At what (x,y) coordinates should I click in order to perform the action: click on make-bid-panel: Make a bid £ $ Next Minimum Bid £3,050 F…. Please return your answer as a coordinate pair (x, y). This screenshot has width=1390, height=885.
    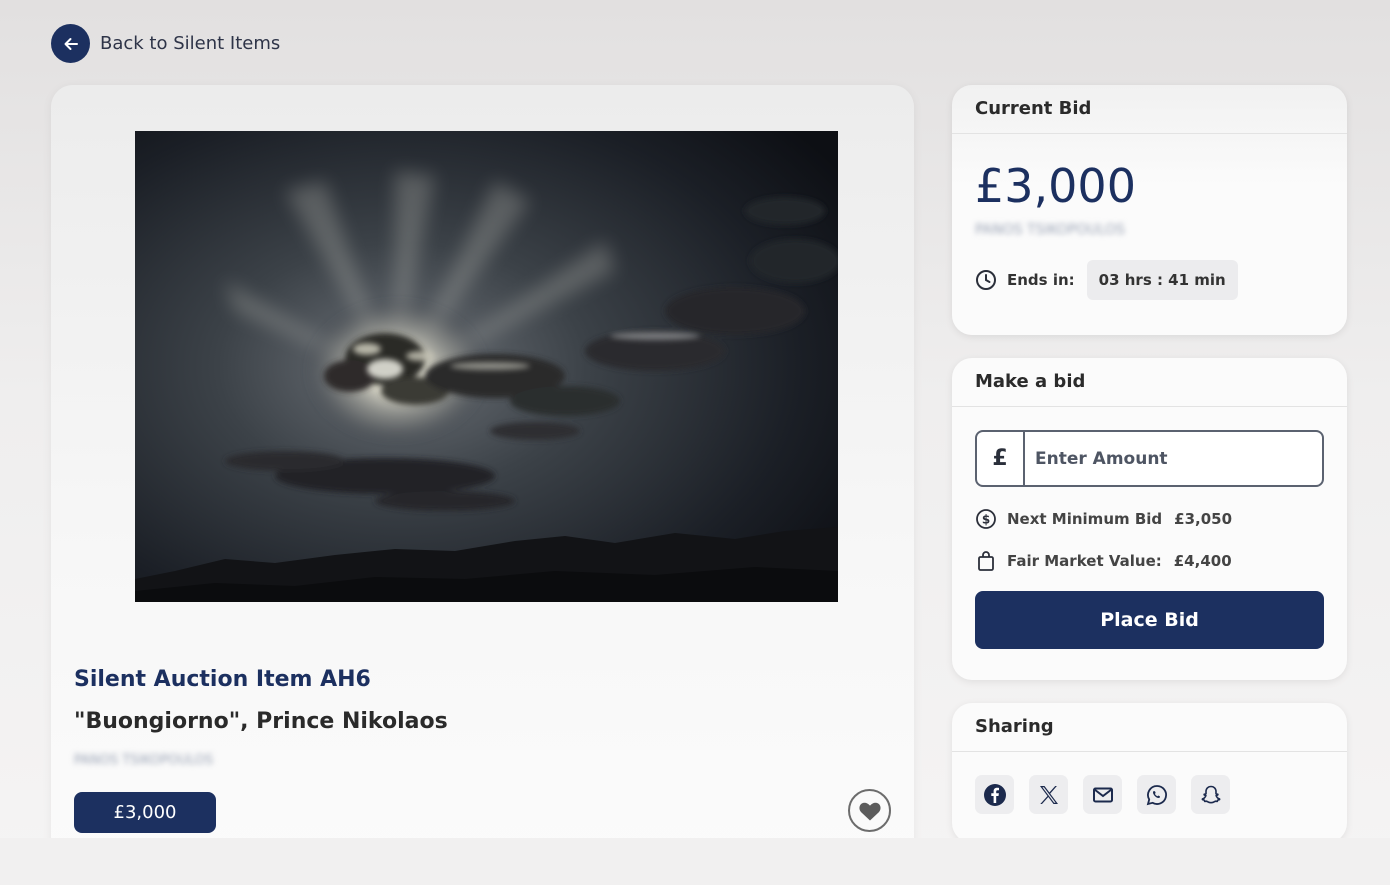
    Looking at the image, I should click on (1149, 519).